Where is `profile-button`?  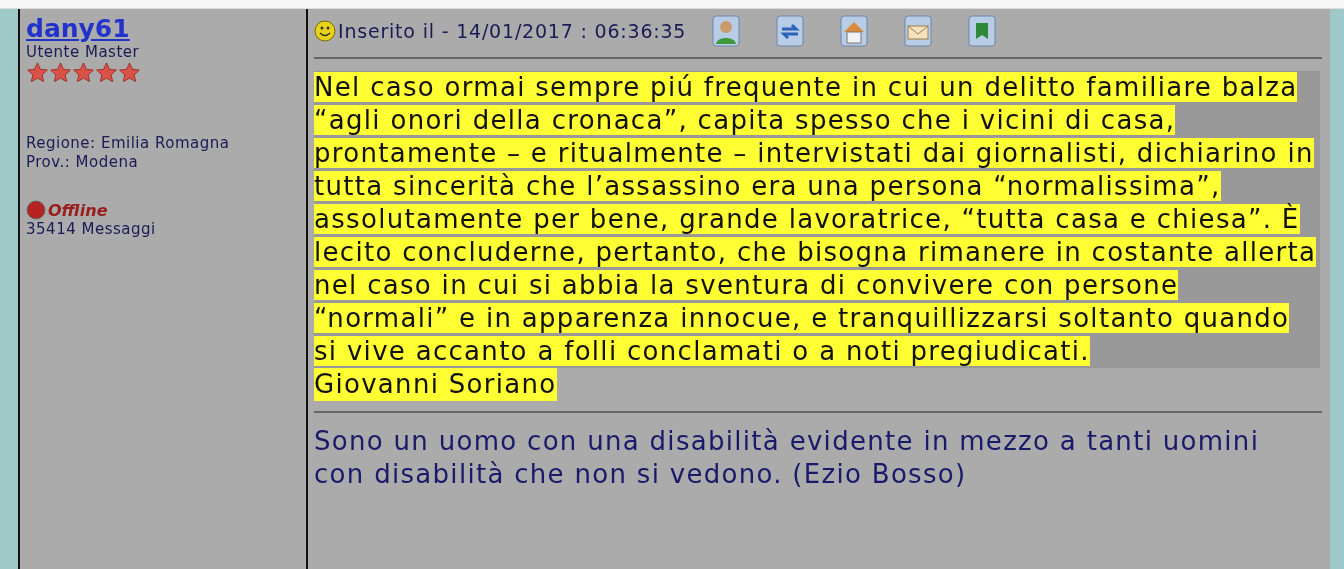
profile-button is located at coordinates (726, 31).